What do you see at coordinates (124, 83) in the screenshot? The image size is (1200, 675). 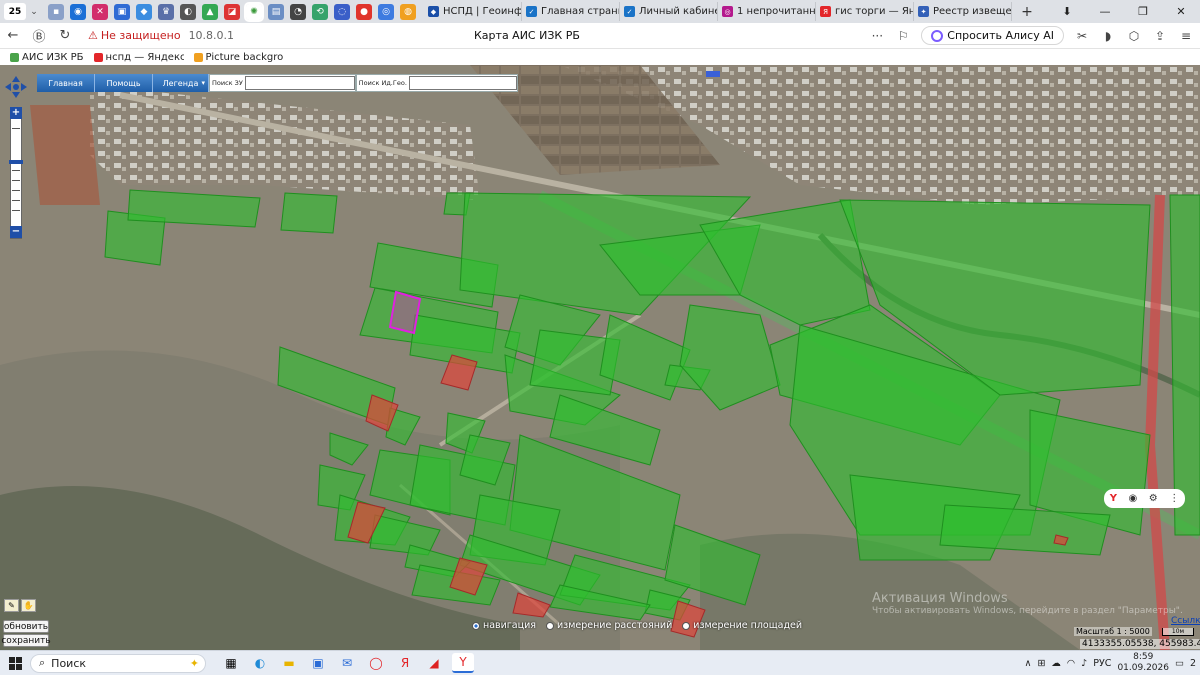 I see `help-button: Помощь` at bounding box center [124, 83].